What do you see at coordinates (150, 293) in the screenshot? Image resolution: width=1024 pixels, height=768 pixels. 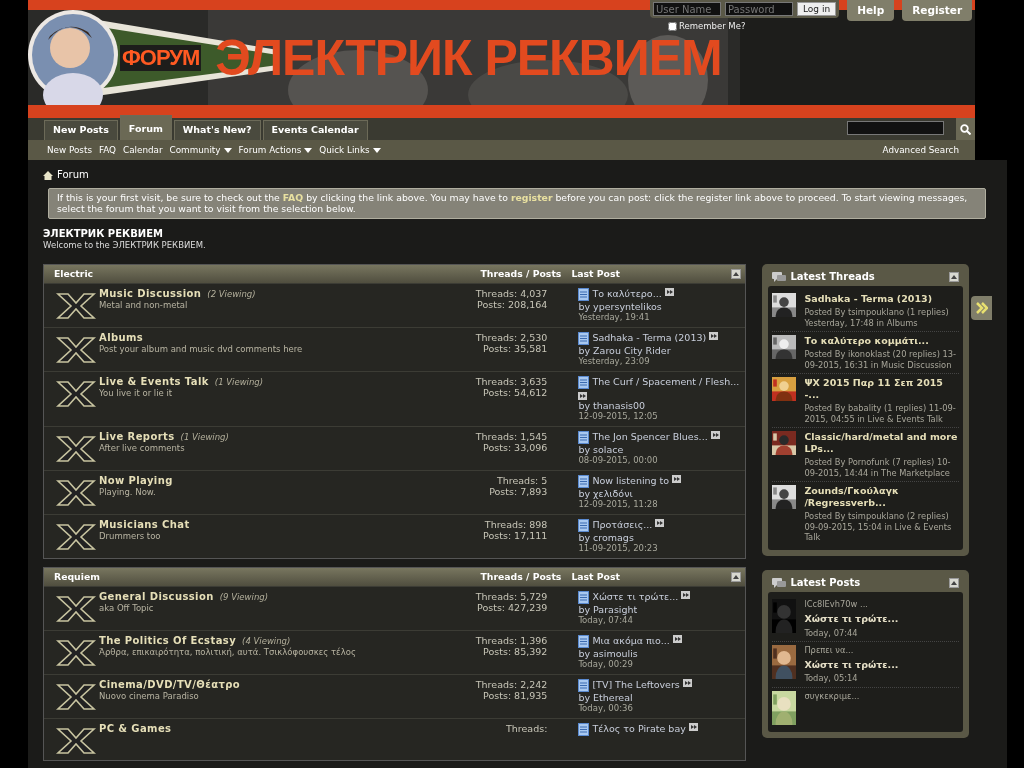 I see `forum-title-link: Music Discussion` at bounding box center [150, 293].